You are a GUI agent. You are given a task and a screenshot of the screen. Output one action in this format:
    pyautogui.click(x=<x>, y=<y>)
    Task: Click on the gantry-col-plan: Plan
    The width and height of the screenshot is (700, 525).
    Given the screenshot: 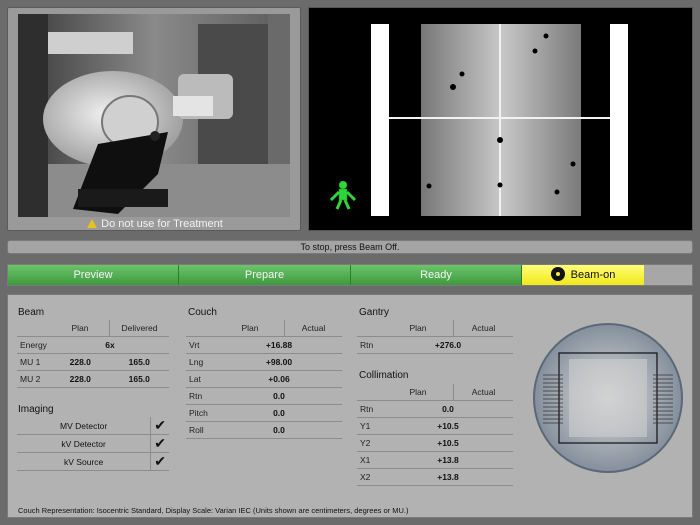 What is the action you would take?
    pyautogui.click(x=418, y=328)
    